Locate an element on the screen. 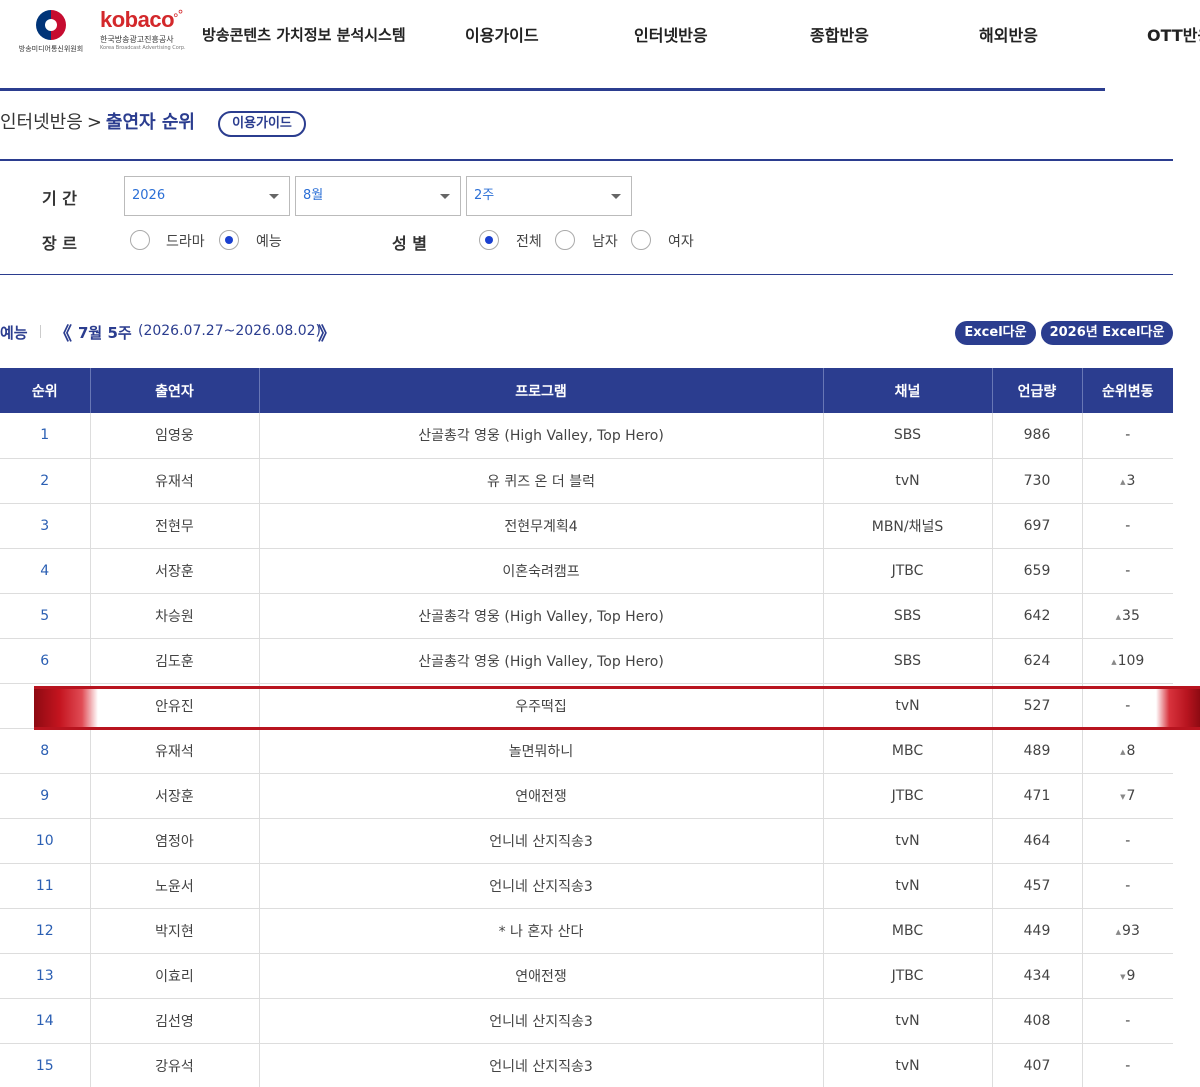 Image resolution: width=1200 pixels, height=1087 pixels. gender-male-label: 남자 is located at coordinates (605, 241).